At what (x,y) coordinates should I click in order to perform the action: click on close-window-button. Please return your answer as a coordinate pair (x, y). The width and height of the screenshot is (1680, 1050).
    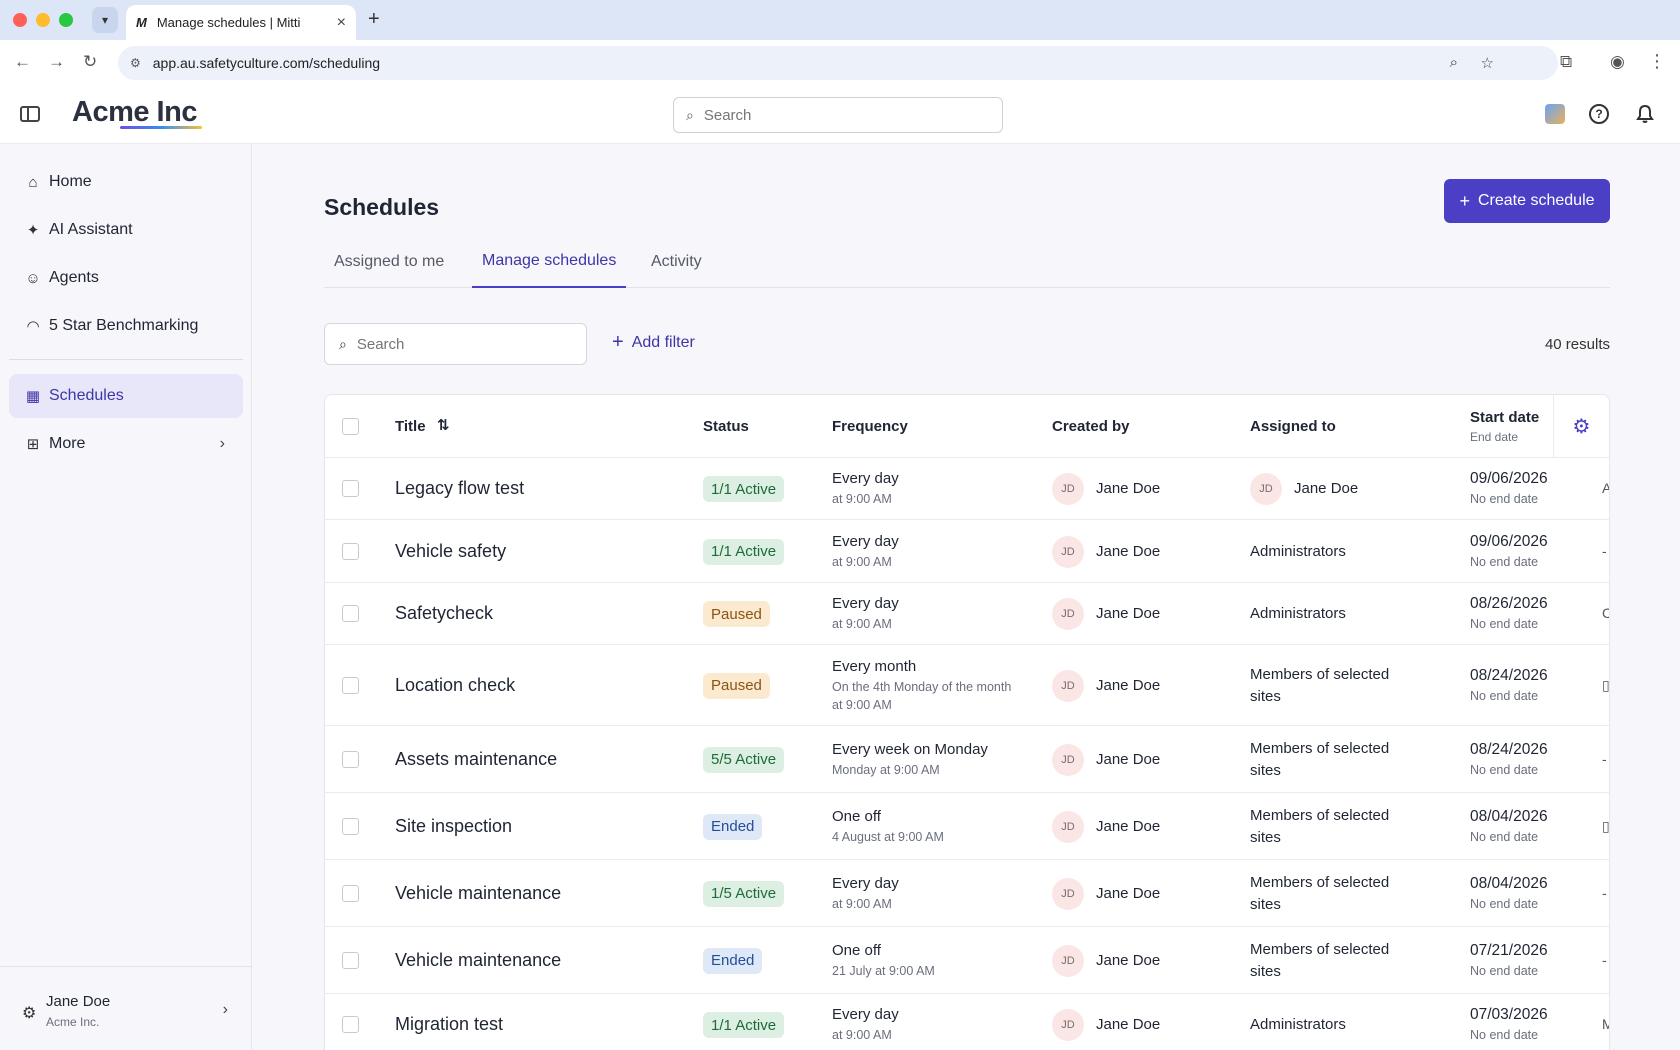
    Looking at the image, I should click on (20, 20).